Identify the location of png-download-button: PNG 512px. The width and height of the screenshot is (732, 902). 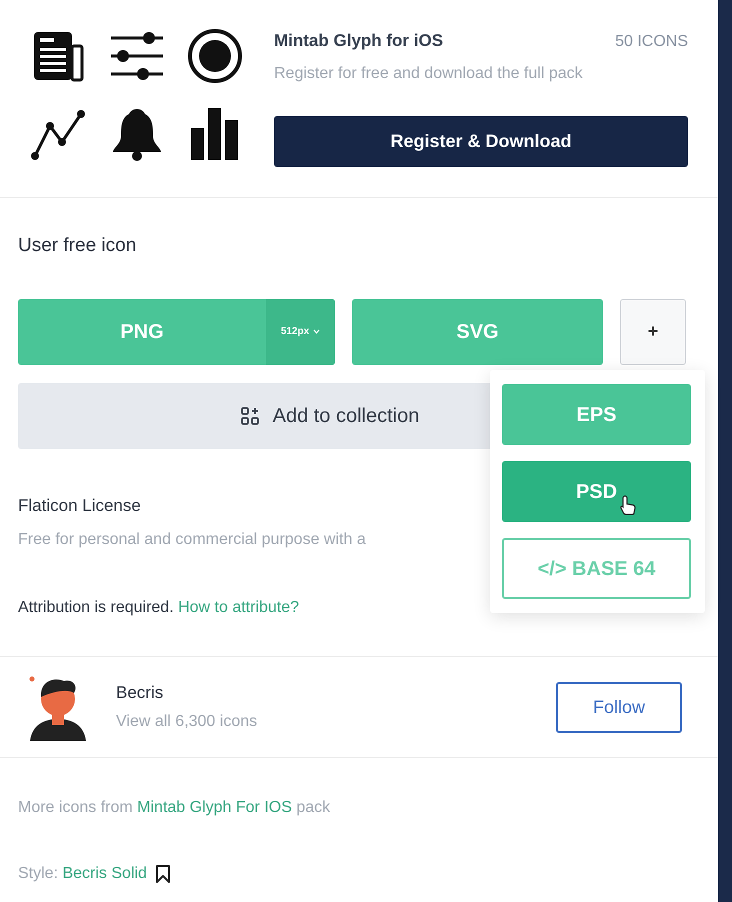
(176, 331).